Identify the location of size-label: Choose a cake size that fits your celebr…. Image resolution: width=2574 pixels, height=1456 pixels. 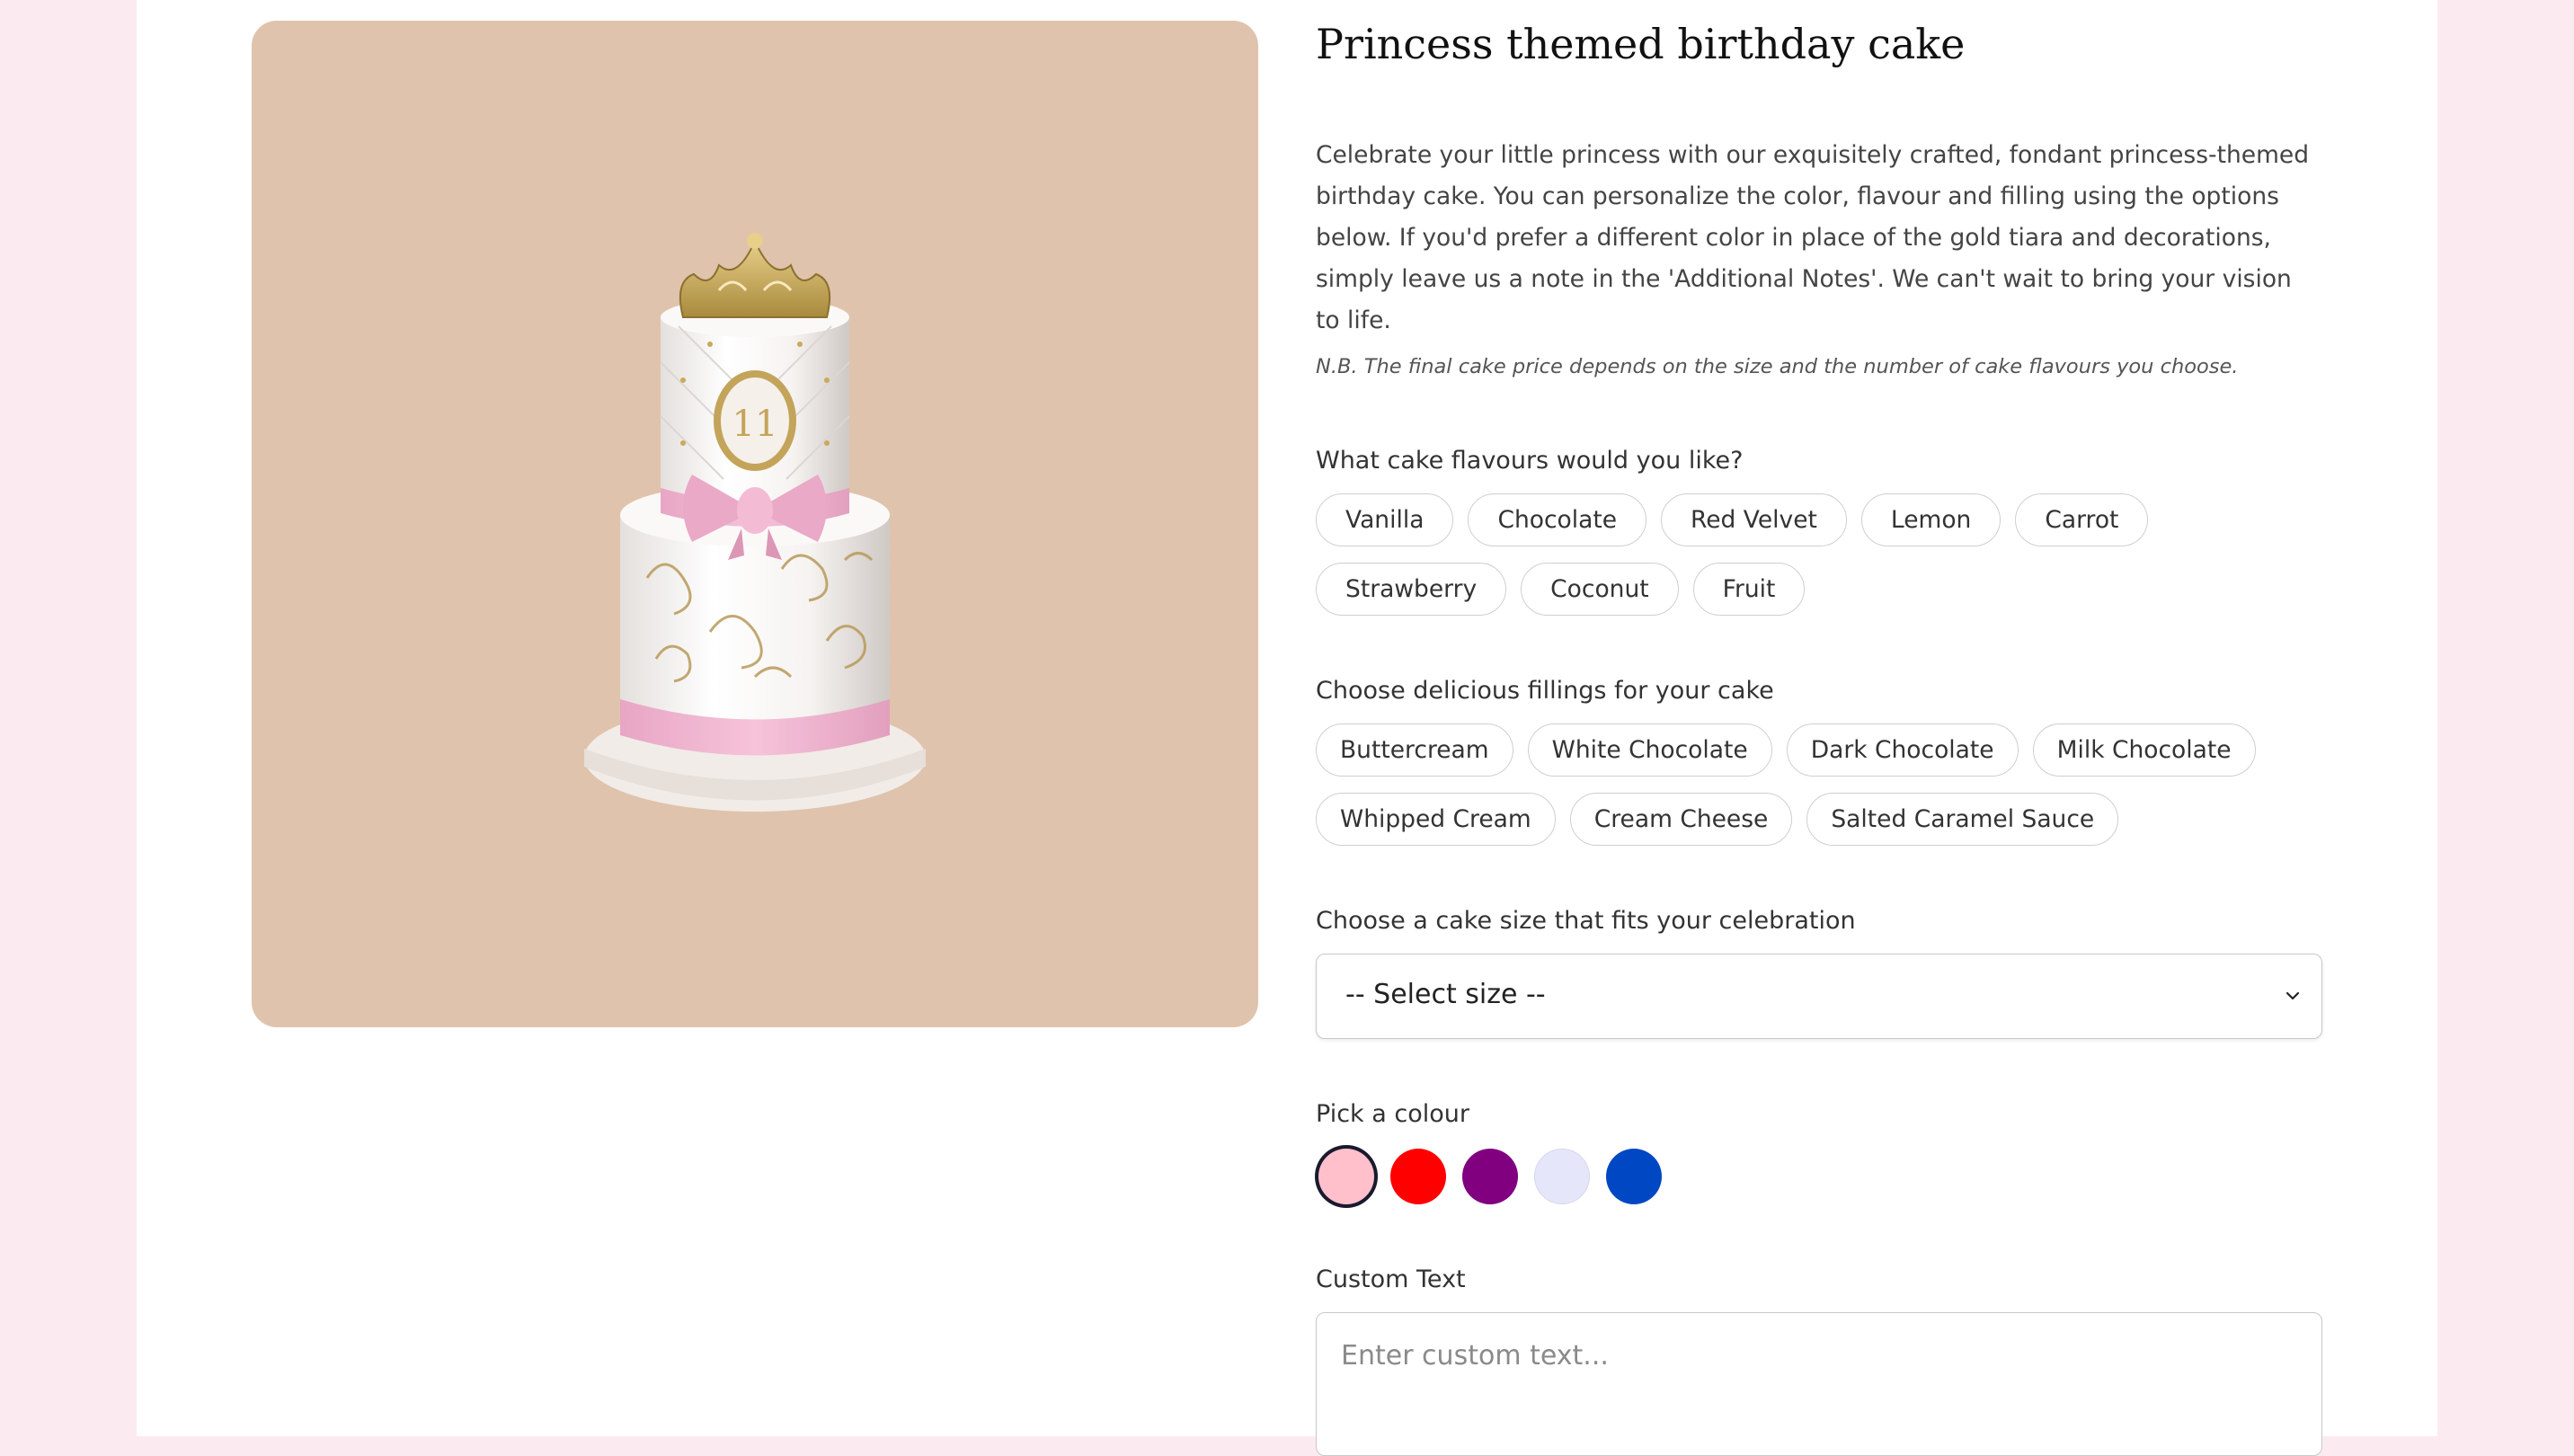
(1586, 921).